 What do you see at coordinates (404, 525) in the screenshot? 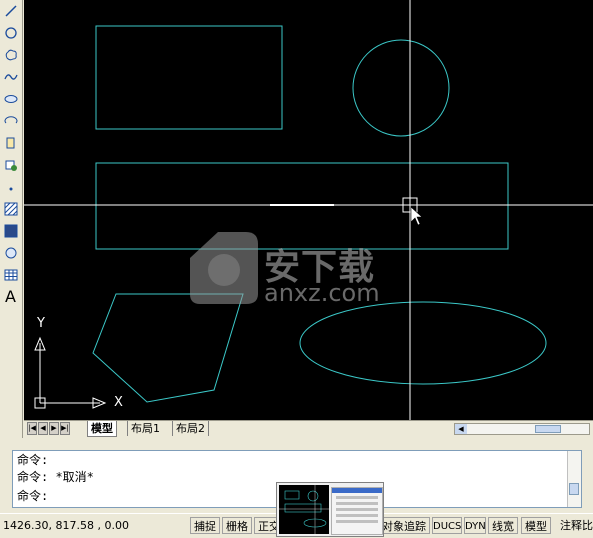
I see `object-tracking-toggle: 对象追踪` at bounding box center [404, 525].